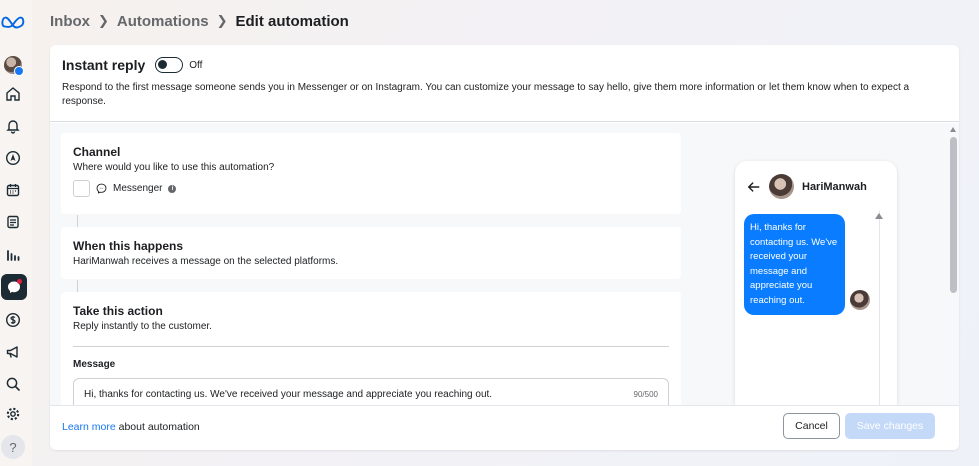  Describe the element at coordinates (89, 427) in the screenshot. I see `learn-more-link: Learn more` at that location.